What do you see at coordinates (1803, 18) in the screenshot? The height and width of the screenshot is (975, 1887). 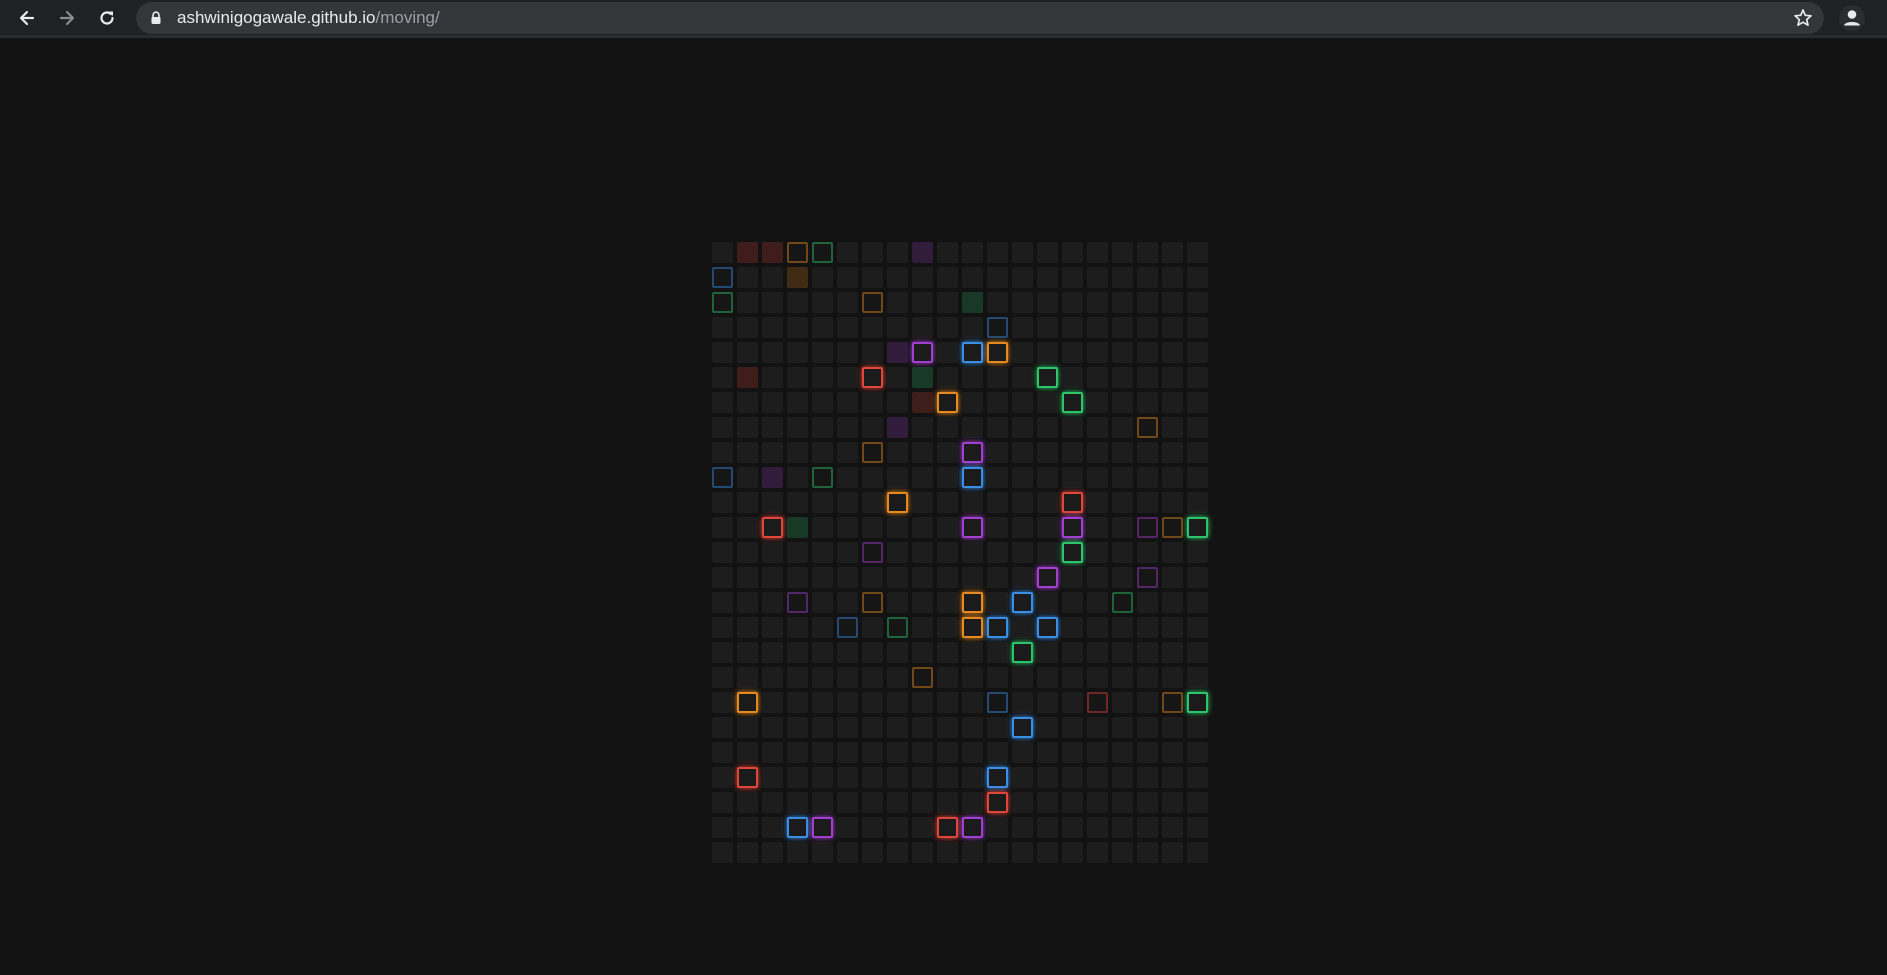 I see `star-icon` at bounding box center [1803, 18].